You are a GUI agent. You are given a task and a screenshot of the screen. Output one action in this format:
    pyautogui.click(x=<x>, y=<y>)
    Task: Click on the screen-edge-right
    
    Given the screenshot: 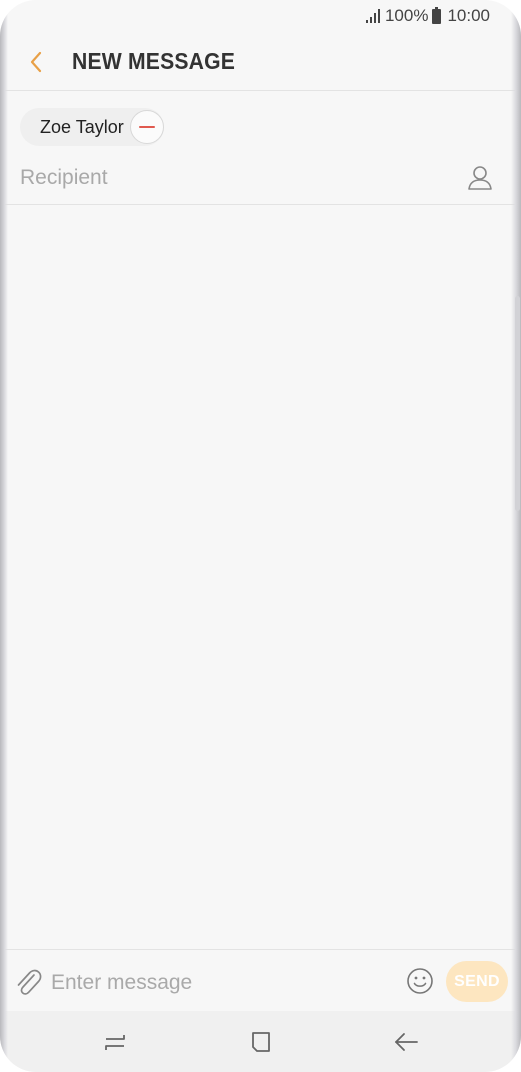 What is the action you would take?
    pyautogui.click(x=516, y=536)
    